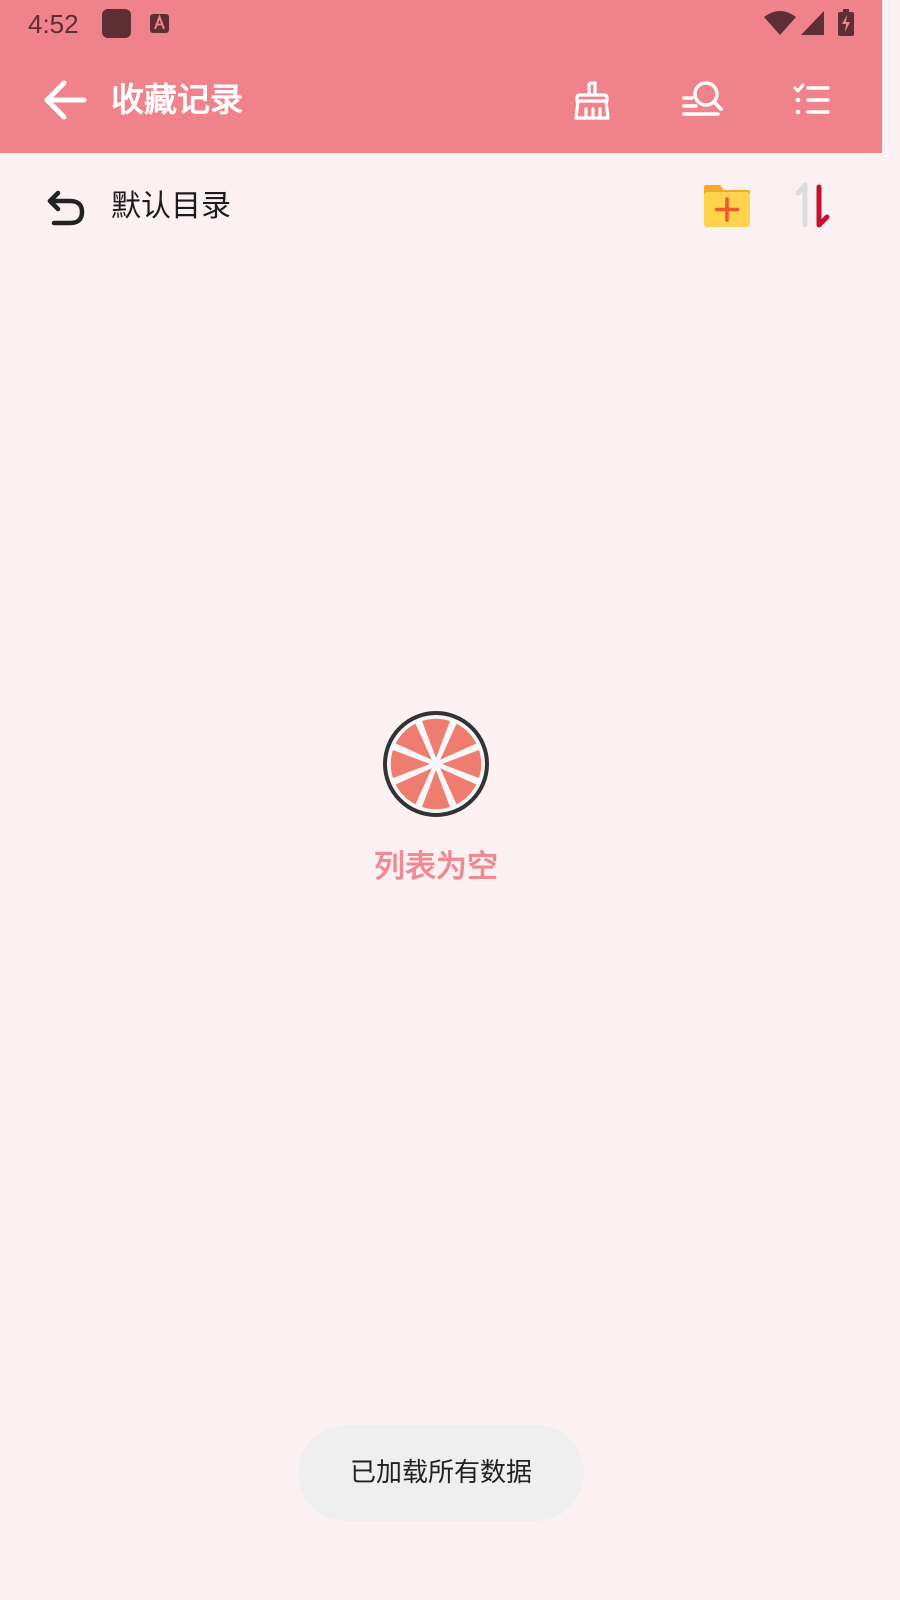  Describe the element at coordinates (171, 207) in the screenshot. I see `folder-name: 默认目录` at that location.